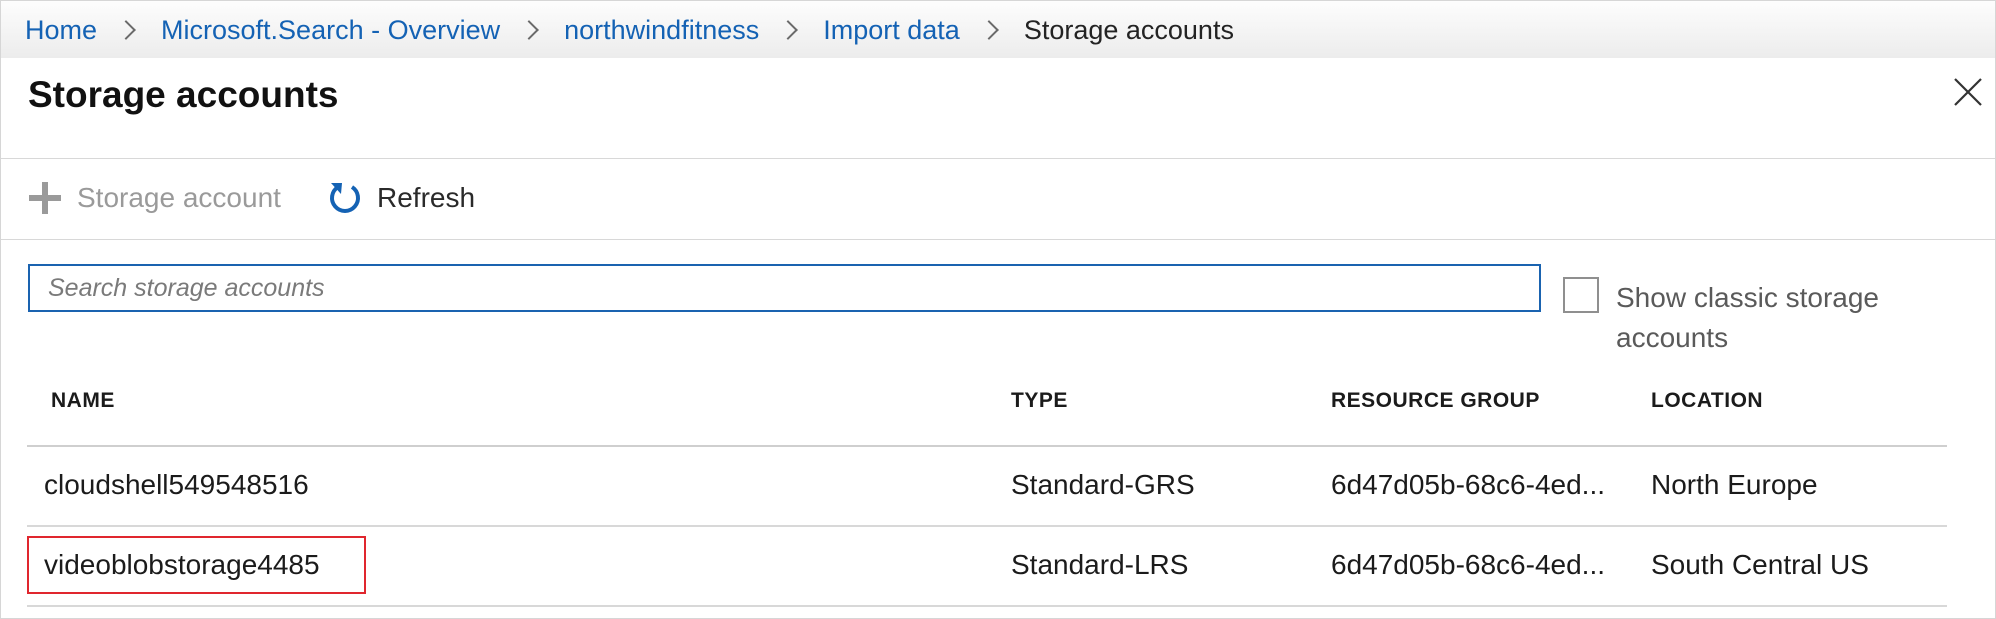 The image size is (1996, 619). Describe the element at coordinates (1039, 401) in the screenshot. I see `column-header-type: TYPE` at that location.